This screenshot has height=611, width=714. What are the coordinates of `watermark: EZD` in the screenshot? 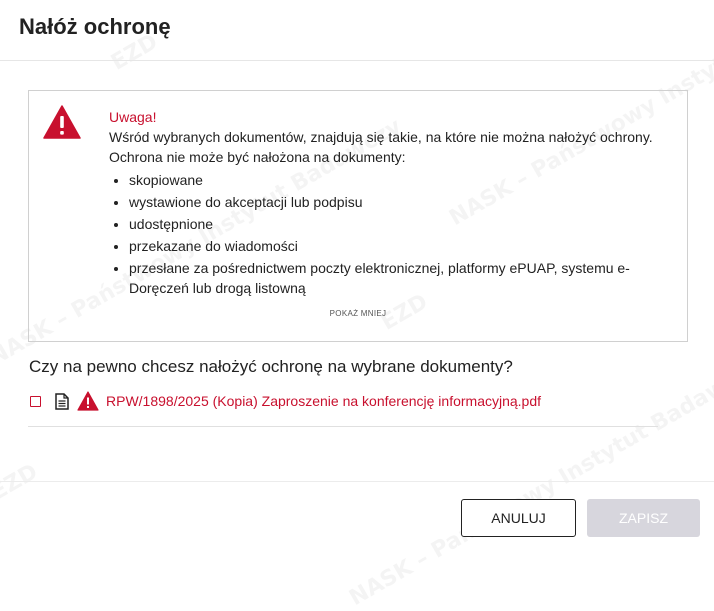 It's located at (21, 482).